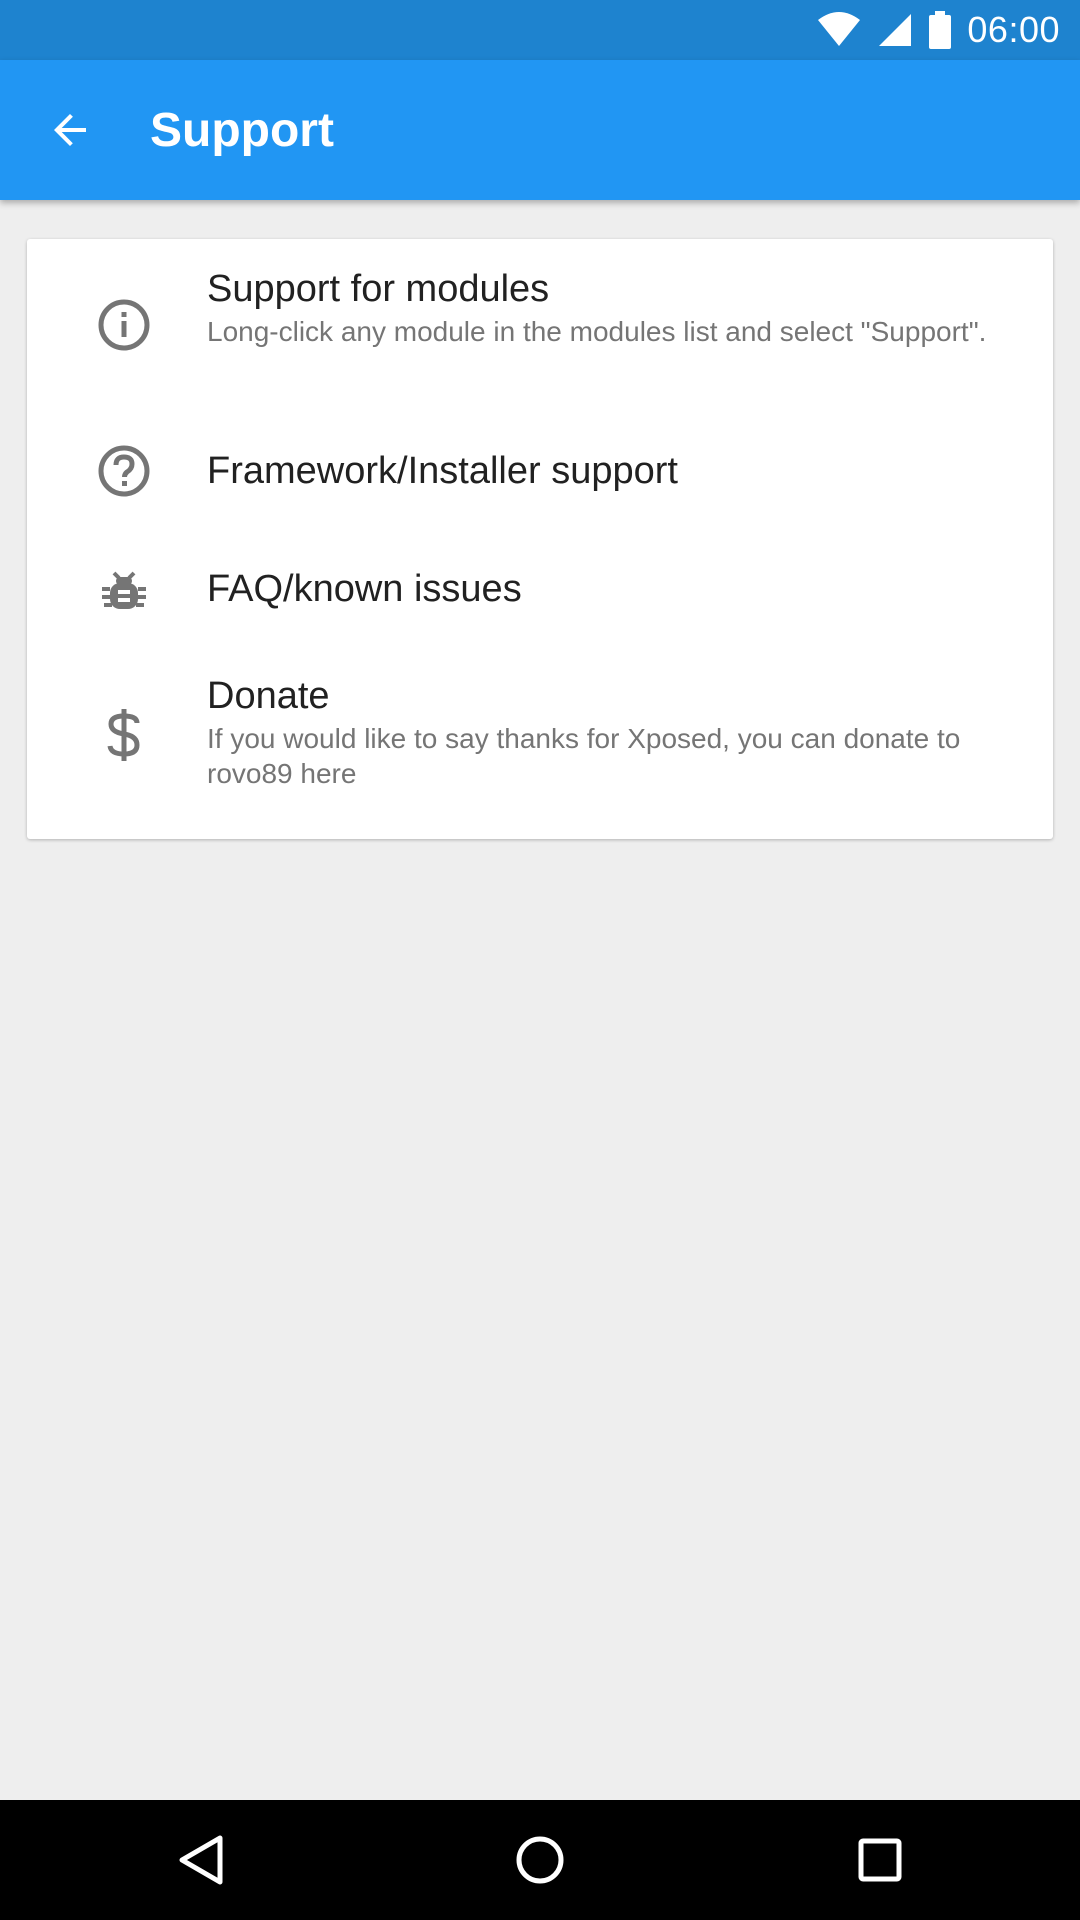  I want to click on navigation-bar, so click(540, 1860).